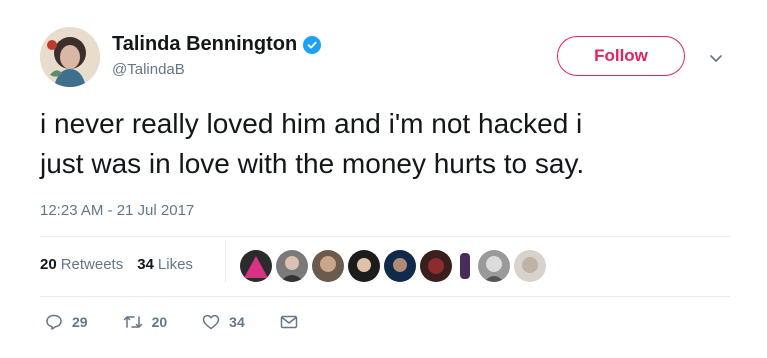 The image size is (767, 358). What do you see at coordinates (145, 264) in the screenshot?
I see `likes-count: 34` at bounding box center [145, 264].